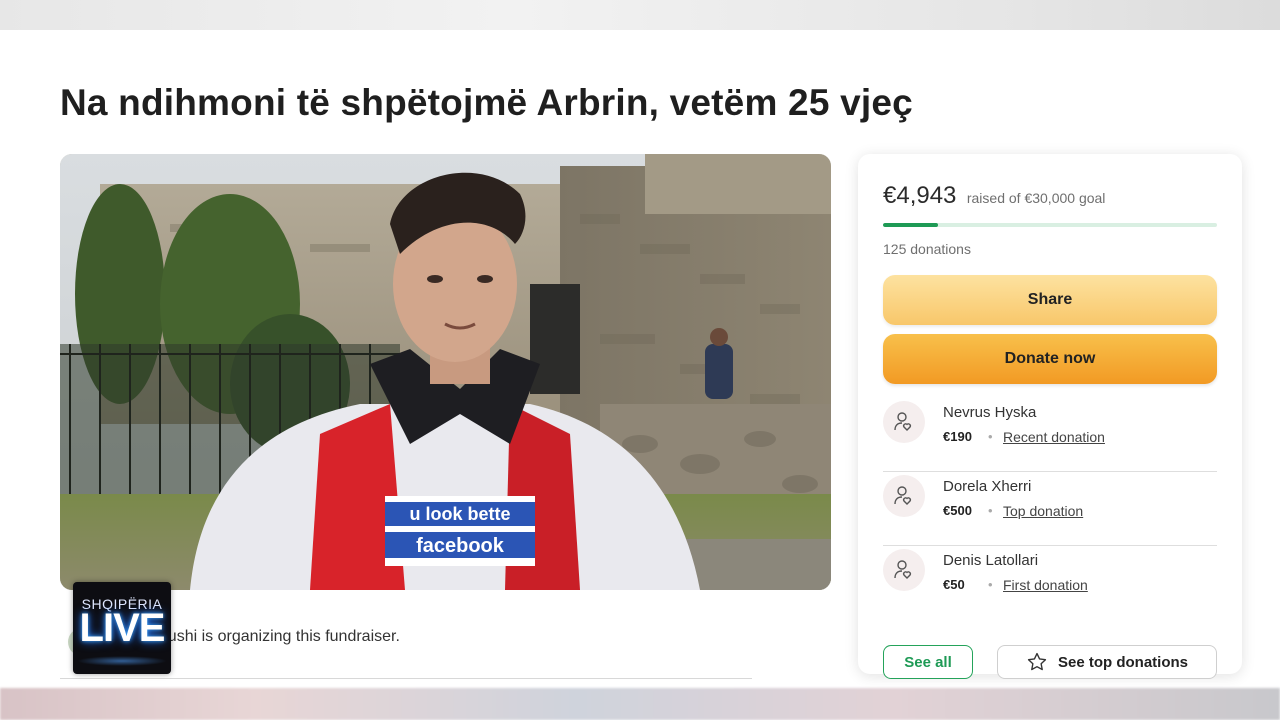 The width and height of the screenshot is (1280, 720). Describe the element at coordinates (1045, 585) in the screenshot. I see `donation-type-link: First donation` at that location.